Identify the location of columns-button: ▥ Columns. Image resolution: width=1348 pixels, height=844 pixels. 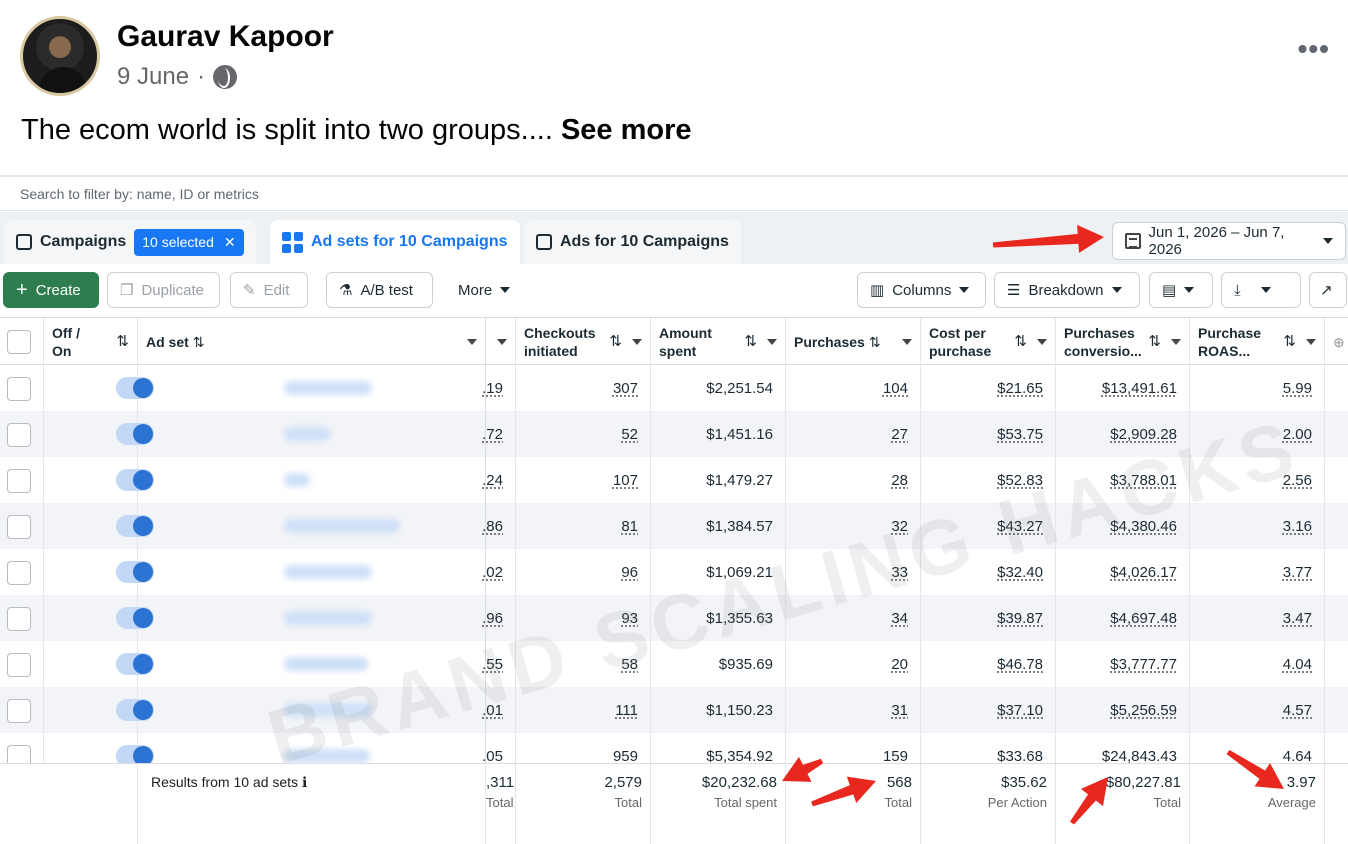
(921, 290).